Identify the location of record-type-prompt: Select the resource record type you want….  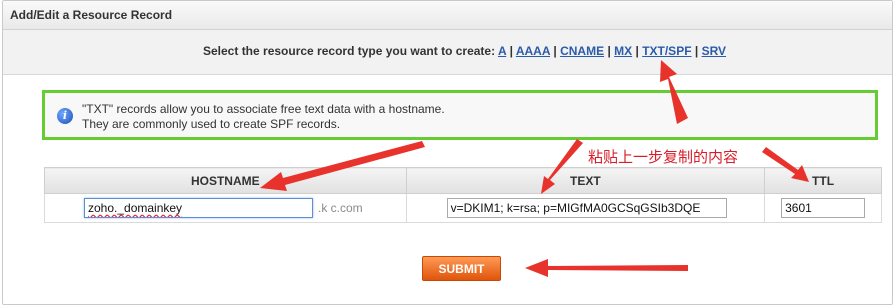
(464, 51).